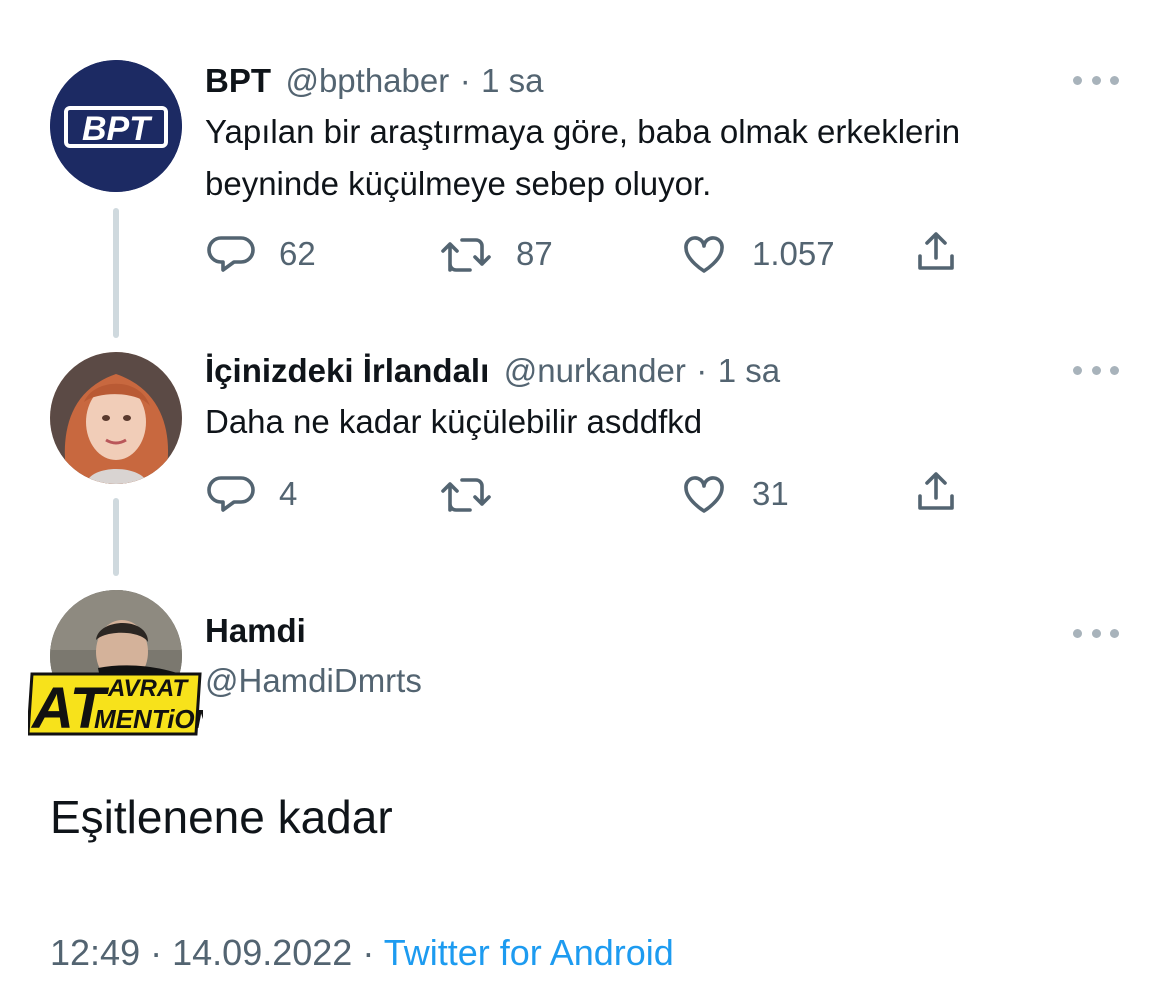  I want to click on tweet-footer: 12:49 · 14.09.2022 · Twitter for Android, so click(362, 953).